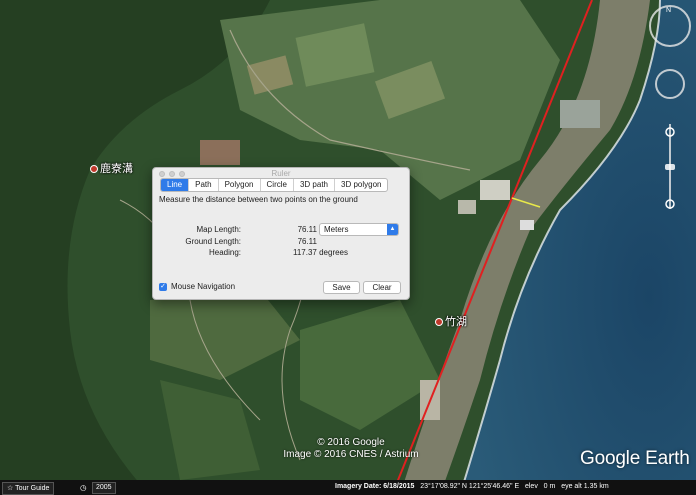 The image size is (696, 495). Describe the element at coordinates (549, 486) in the screenshot. I see `elev-value: 0 m` at that location.